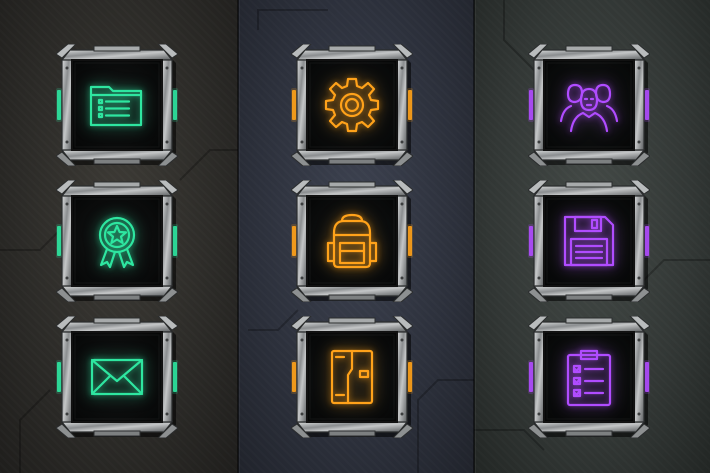  I want to click on folder-icon, so click(117, 105).